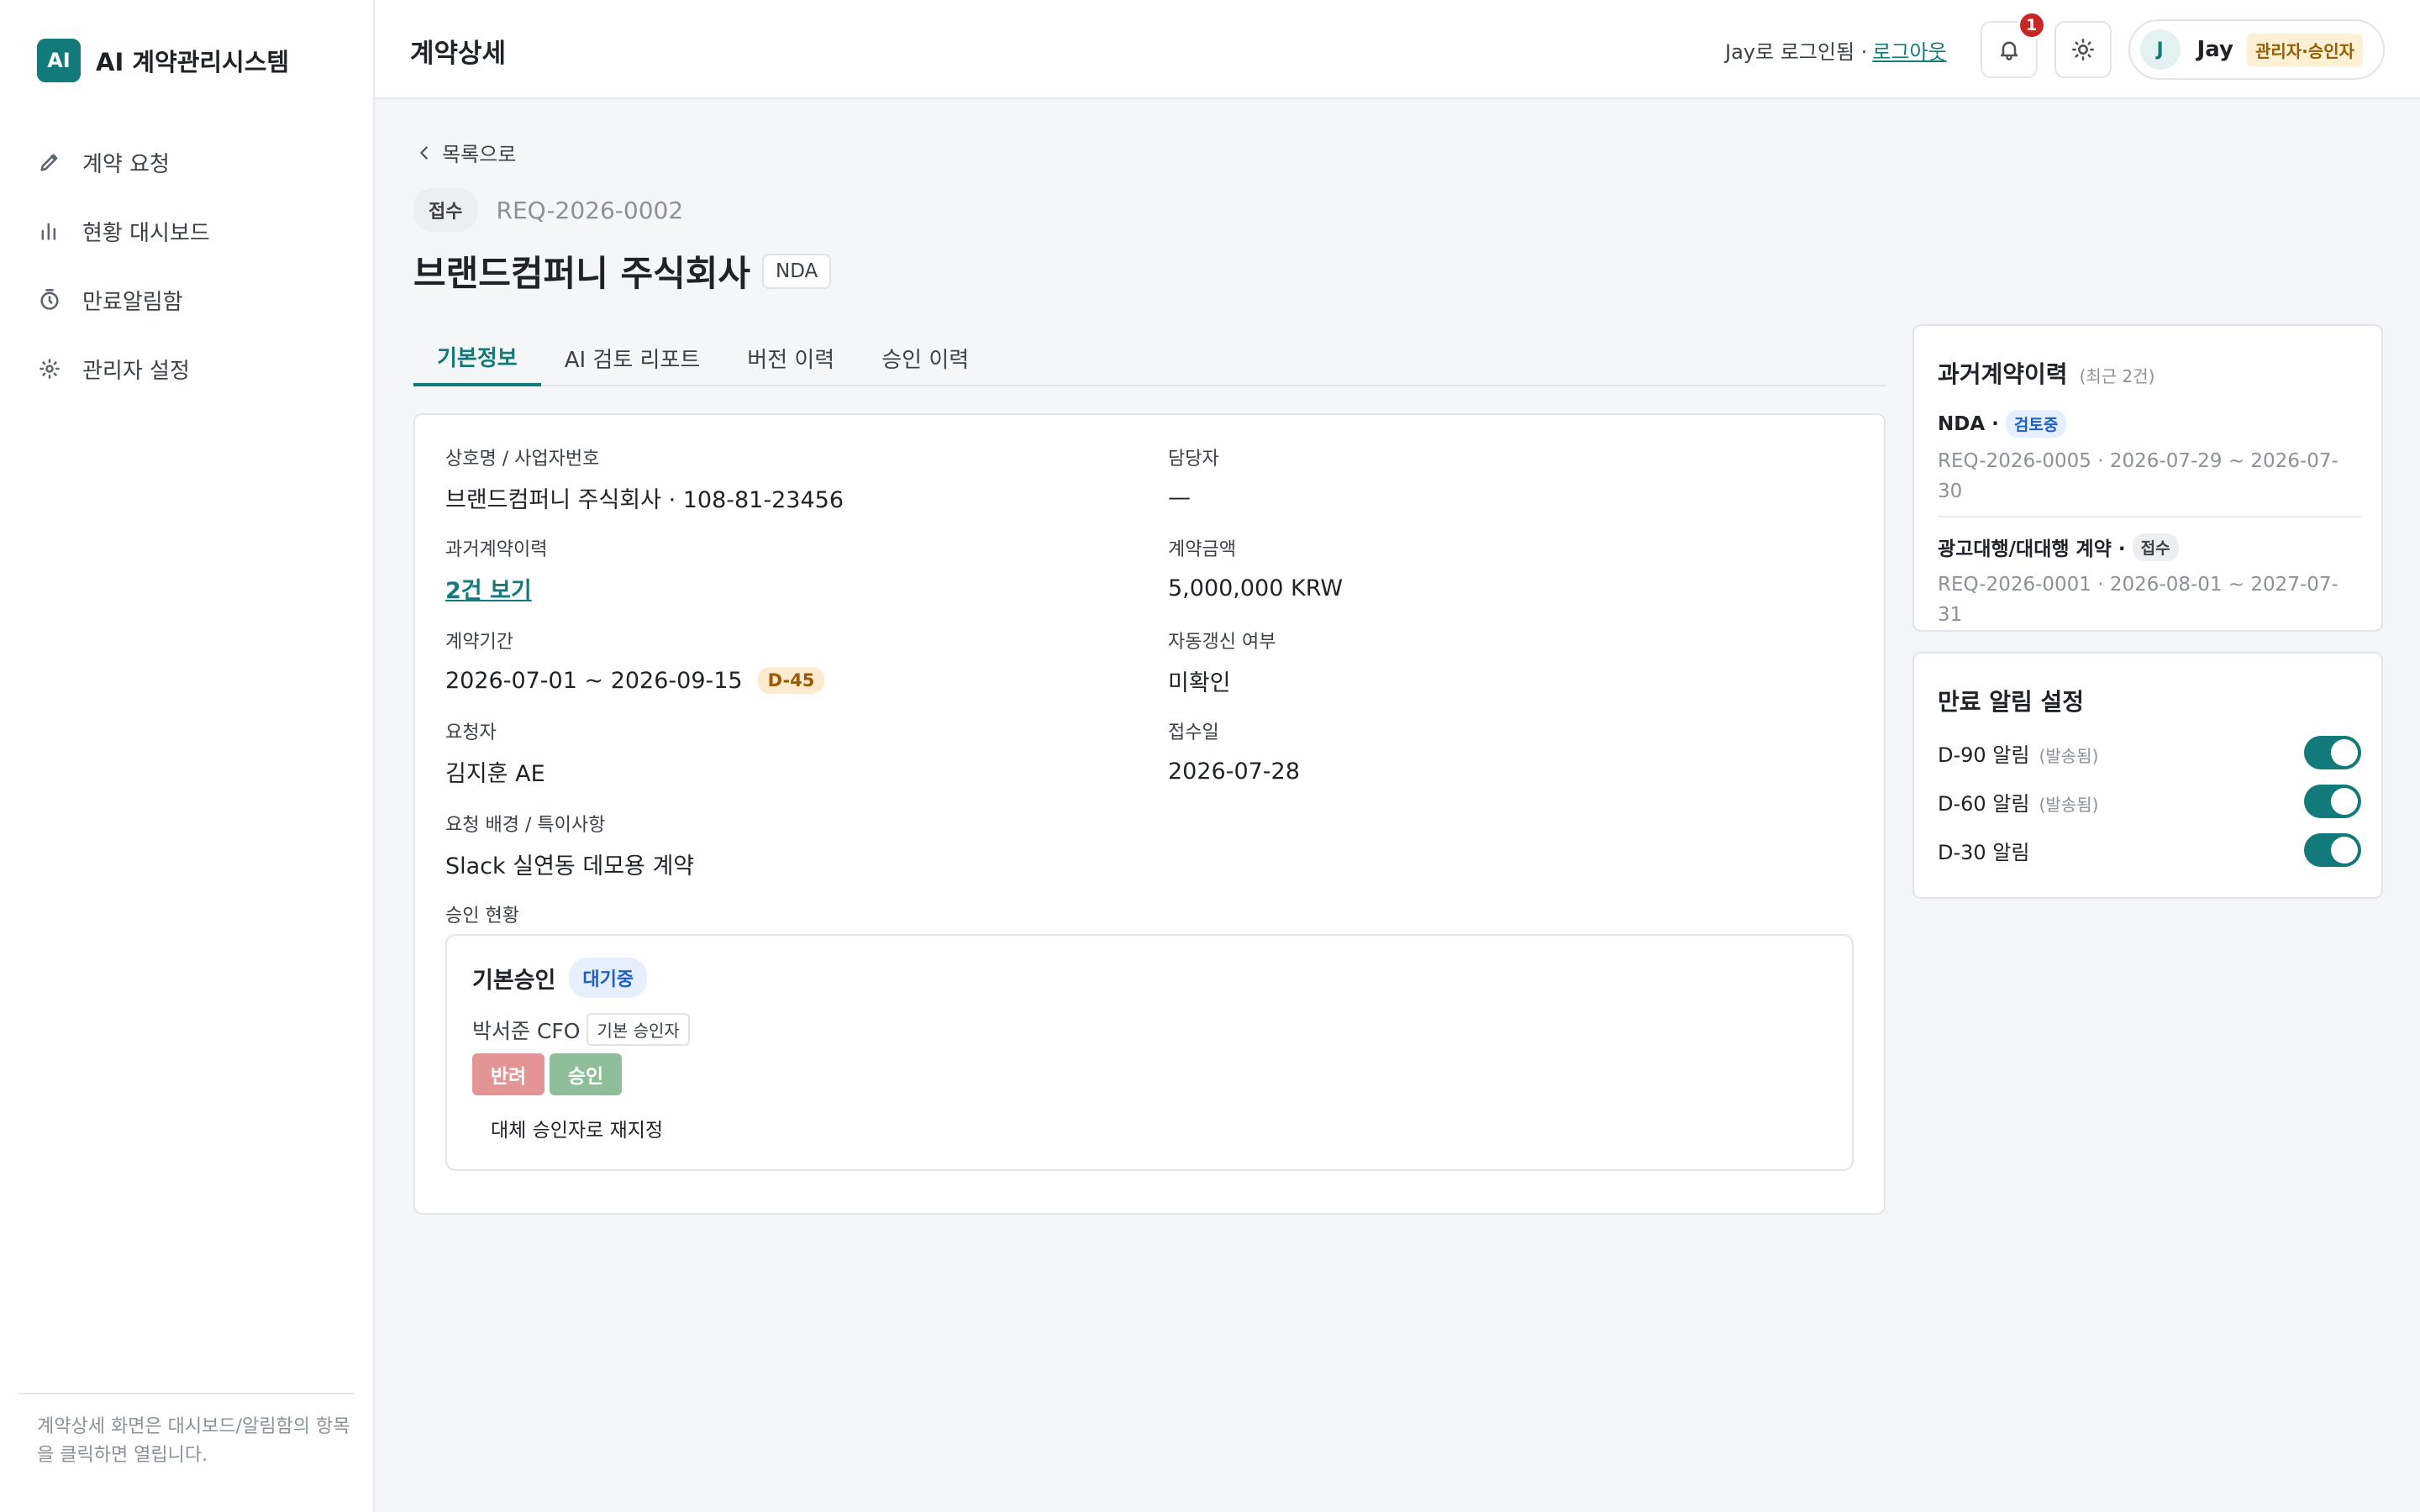  I want to click on field-label: 접수일, so click(1194, 732).